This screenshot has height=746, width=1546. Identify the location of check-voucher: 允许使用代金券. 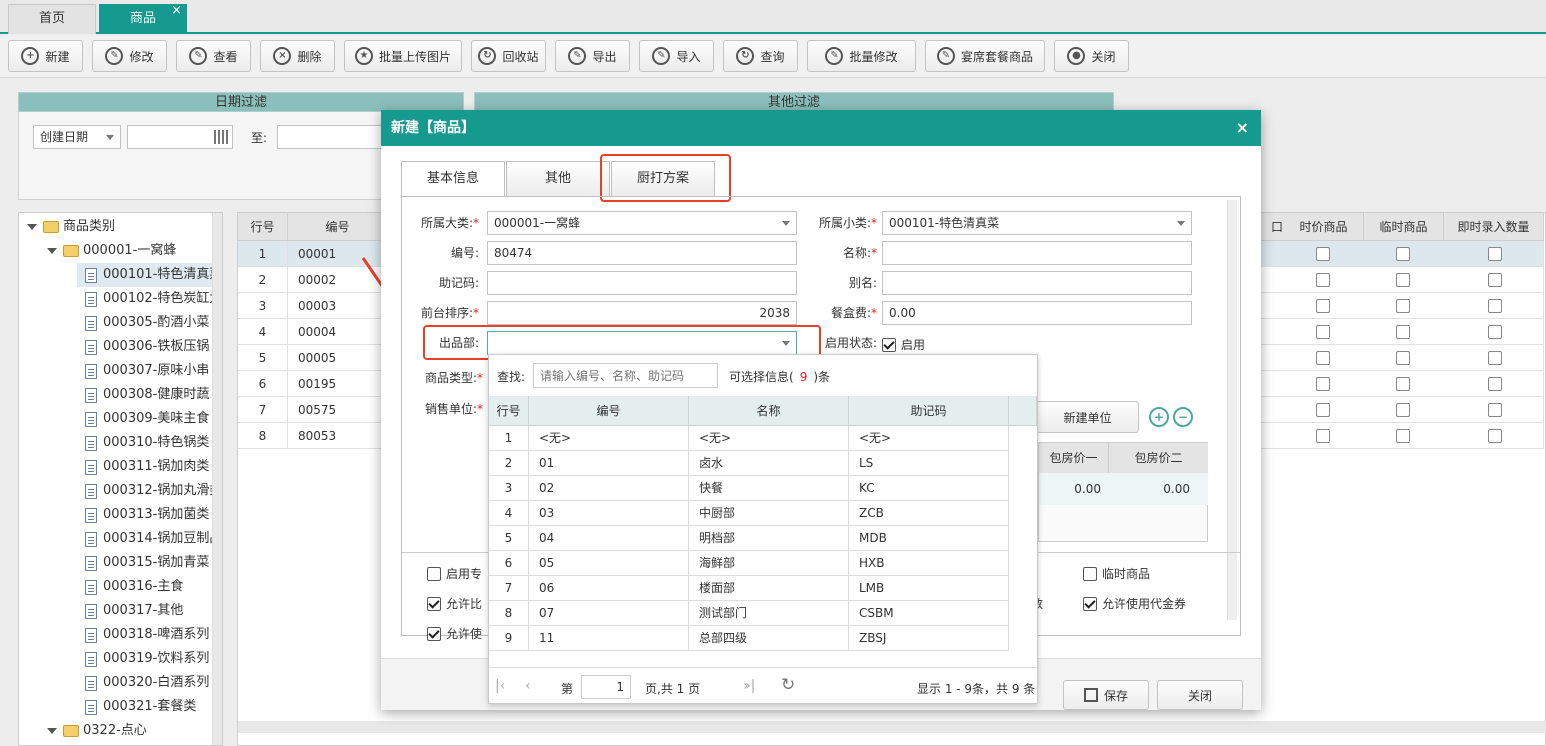
(1134, 603).